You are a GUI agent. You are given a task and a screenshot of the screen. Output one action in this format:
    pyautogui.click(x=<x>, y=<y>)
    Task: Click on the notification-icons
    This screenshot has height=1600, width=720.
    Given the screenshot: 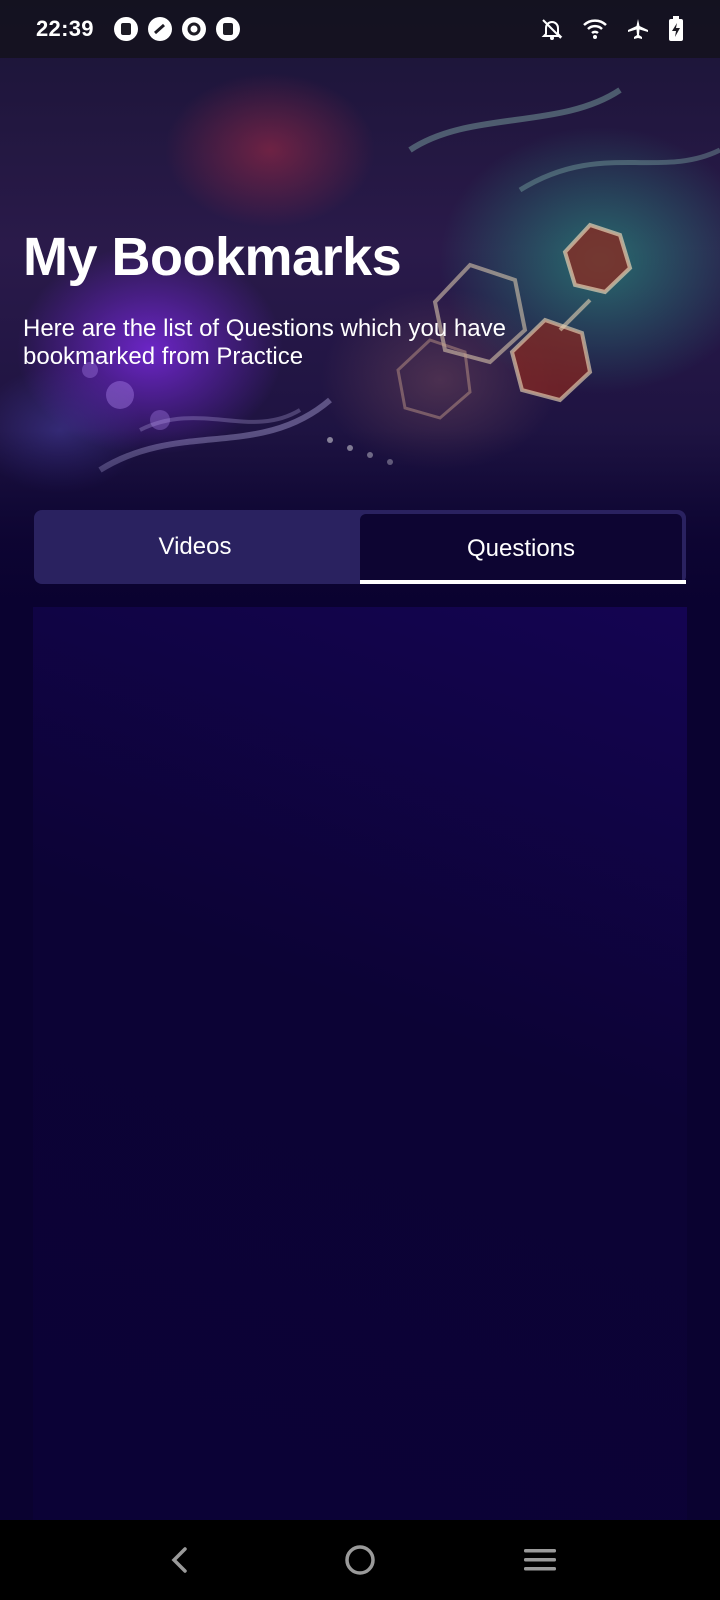 What is the action you would take?
    pyautogui.click(x=176, y=29)
    